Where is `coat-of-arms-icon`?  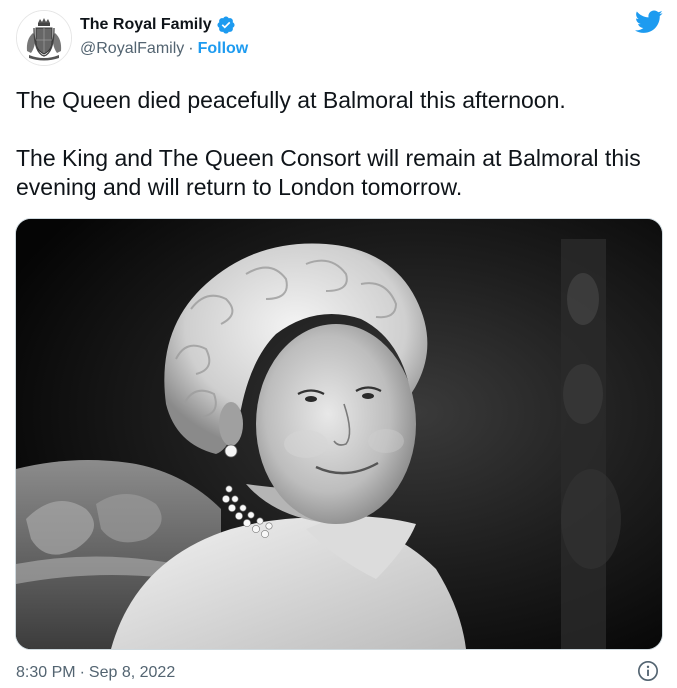
coat-of-arms-icon is located at coordinates (44, 38).